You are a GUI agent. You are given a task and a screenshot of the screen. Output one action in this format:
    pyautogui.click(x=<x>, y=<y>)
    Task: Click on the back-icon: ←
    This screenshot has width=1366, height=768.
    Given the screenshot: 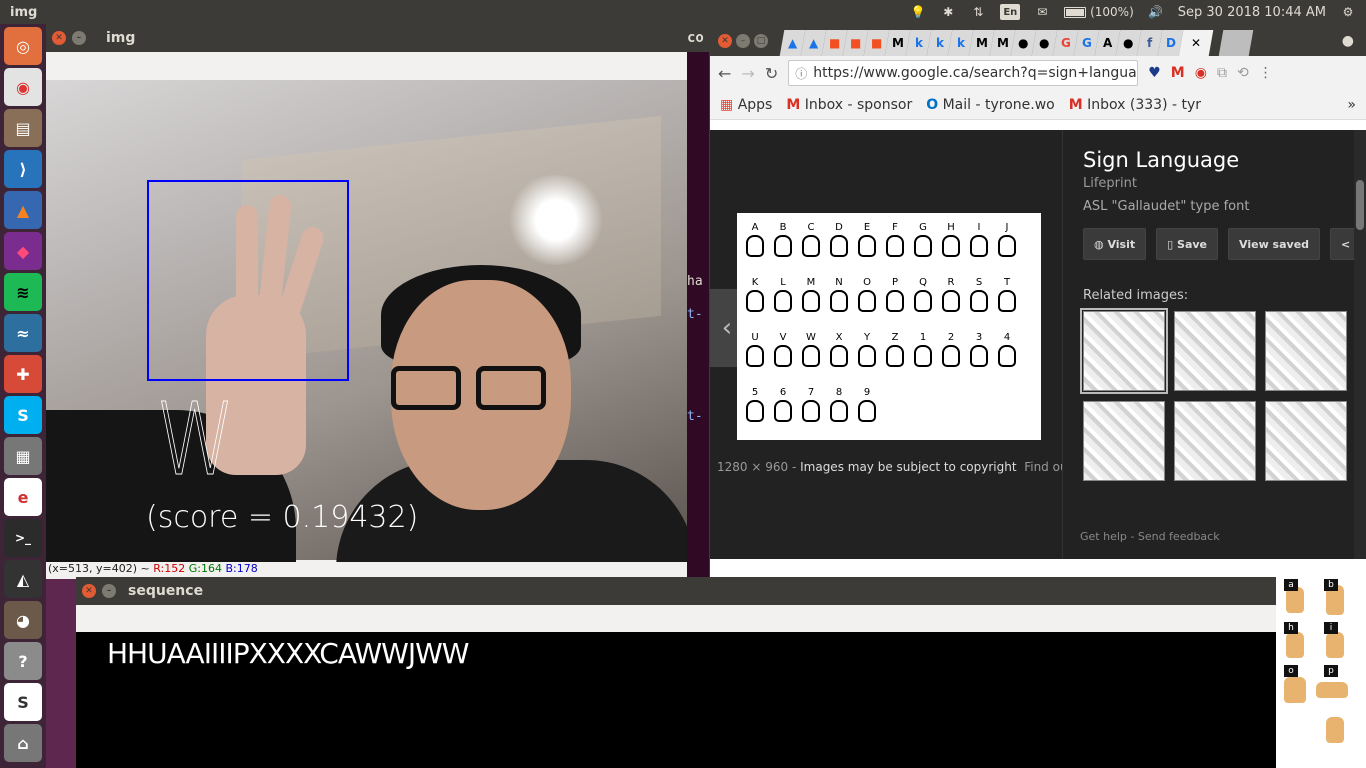 What is the action you would take?
    pyautogui.click(x=724, y=73)
    